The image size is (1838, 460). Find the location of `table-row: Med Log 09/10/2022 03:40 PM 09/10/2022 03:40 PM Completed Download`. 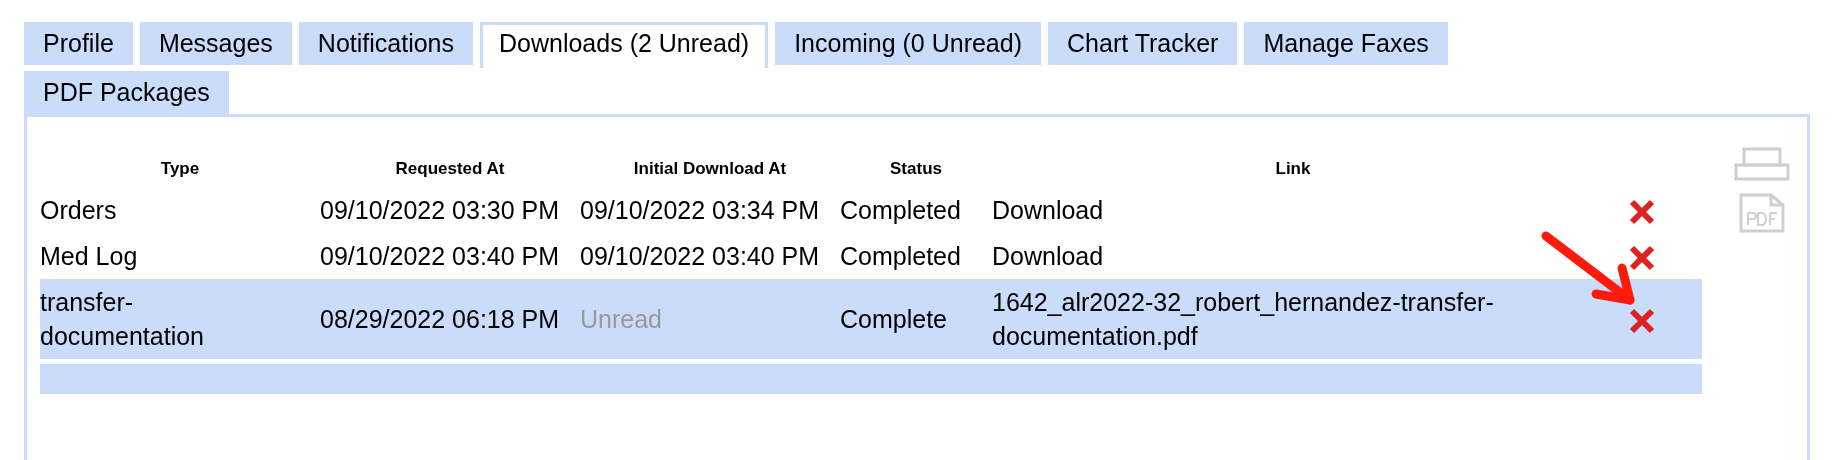

table-row: Med Log 09/10/2022 03:40 PM 09/10/2022 03:40 PM Completed Download is located at coordinates (871, 256).